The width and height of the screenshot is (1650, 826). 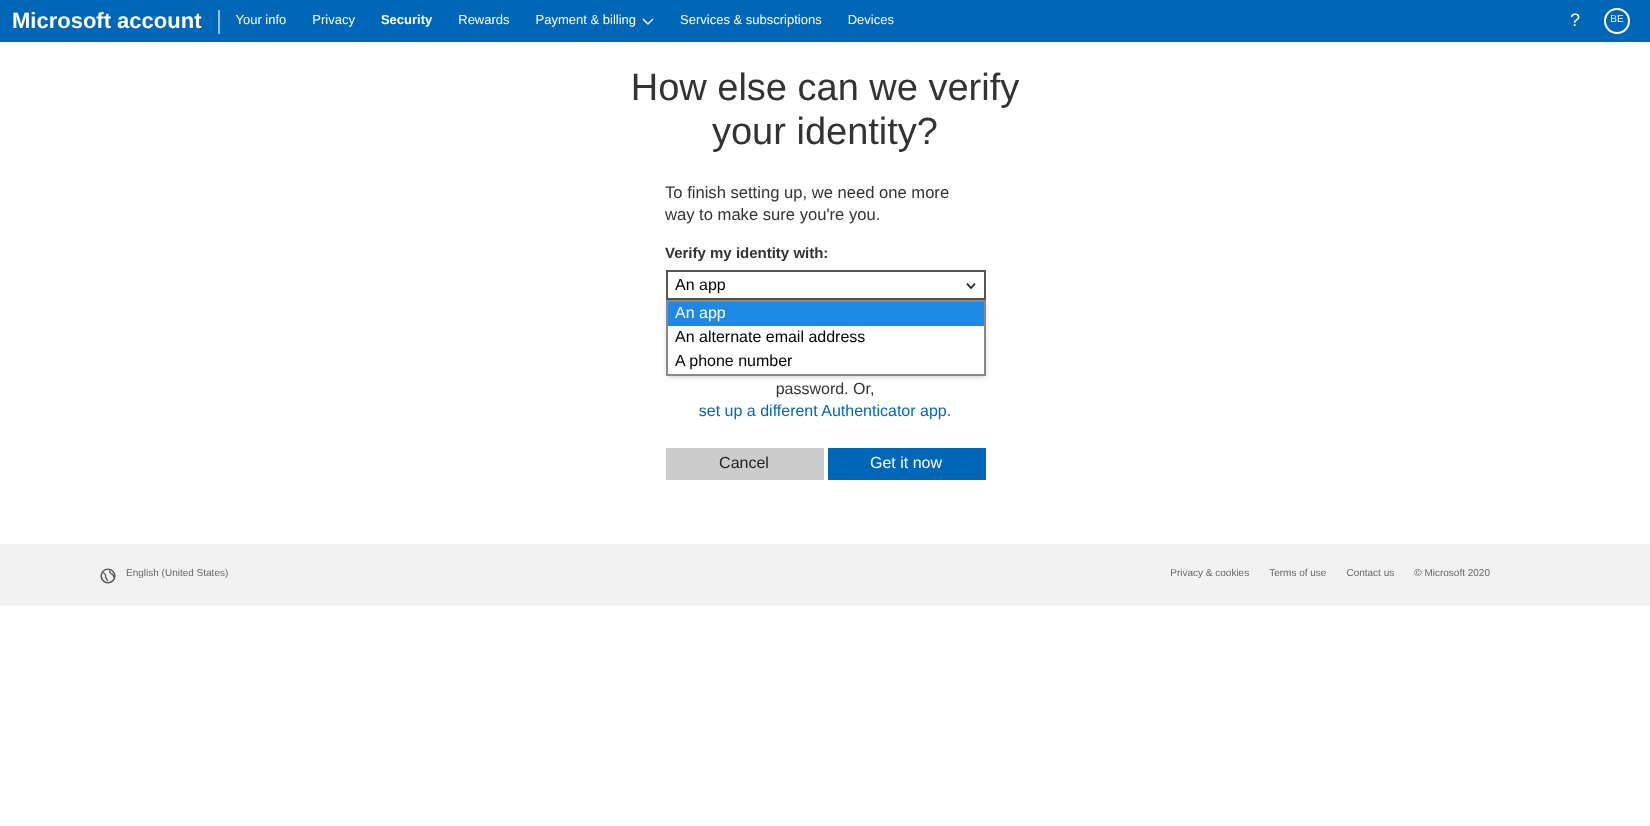 I want to click on authenticator-link: set up a different Authenticator app., so click(x=825, y=411).